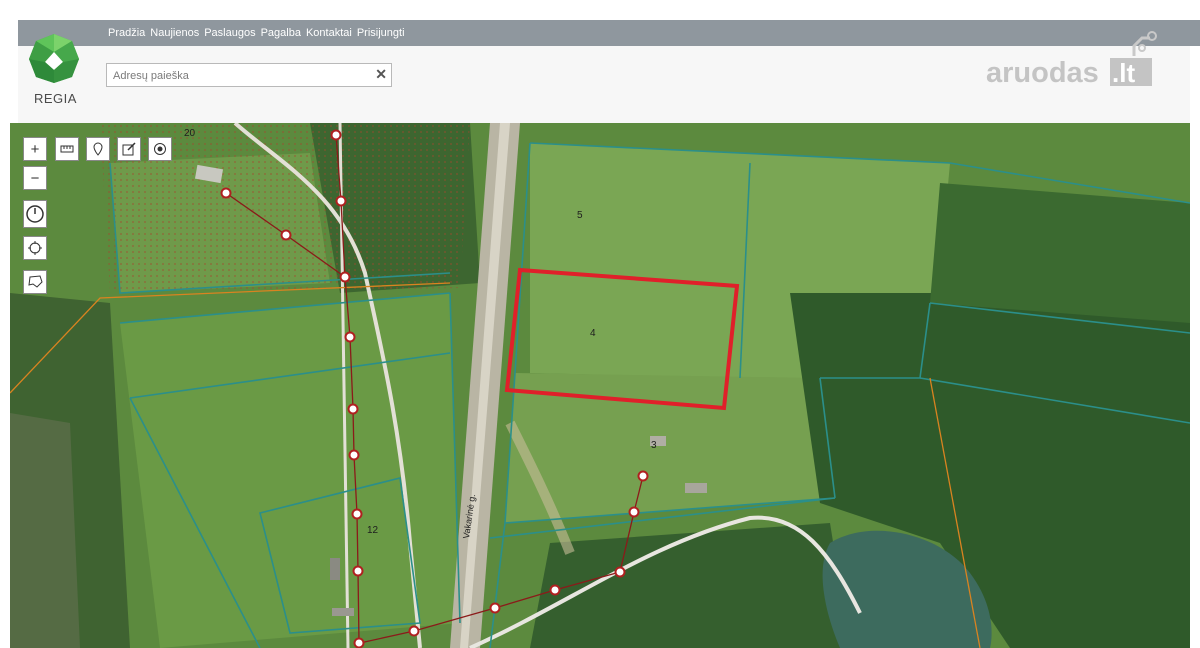 The width and height of the screenshot is (1200, 648). What do you see at coordinates (373, 530) in the screenshot?
I see `parcel-label-12: 12` at bounding box center [373, 530].